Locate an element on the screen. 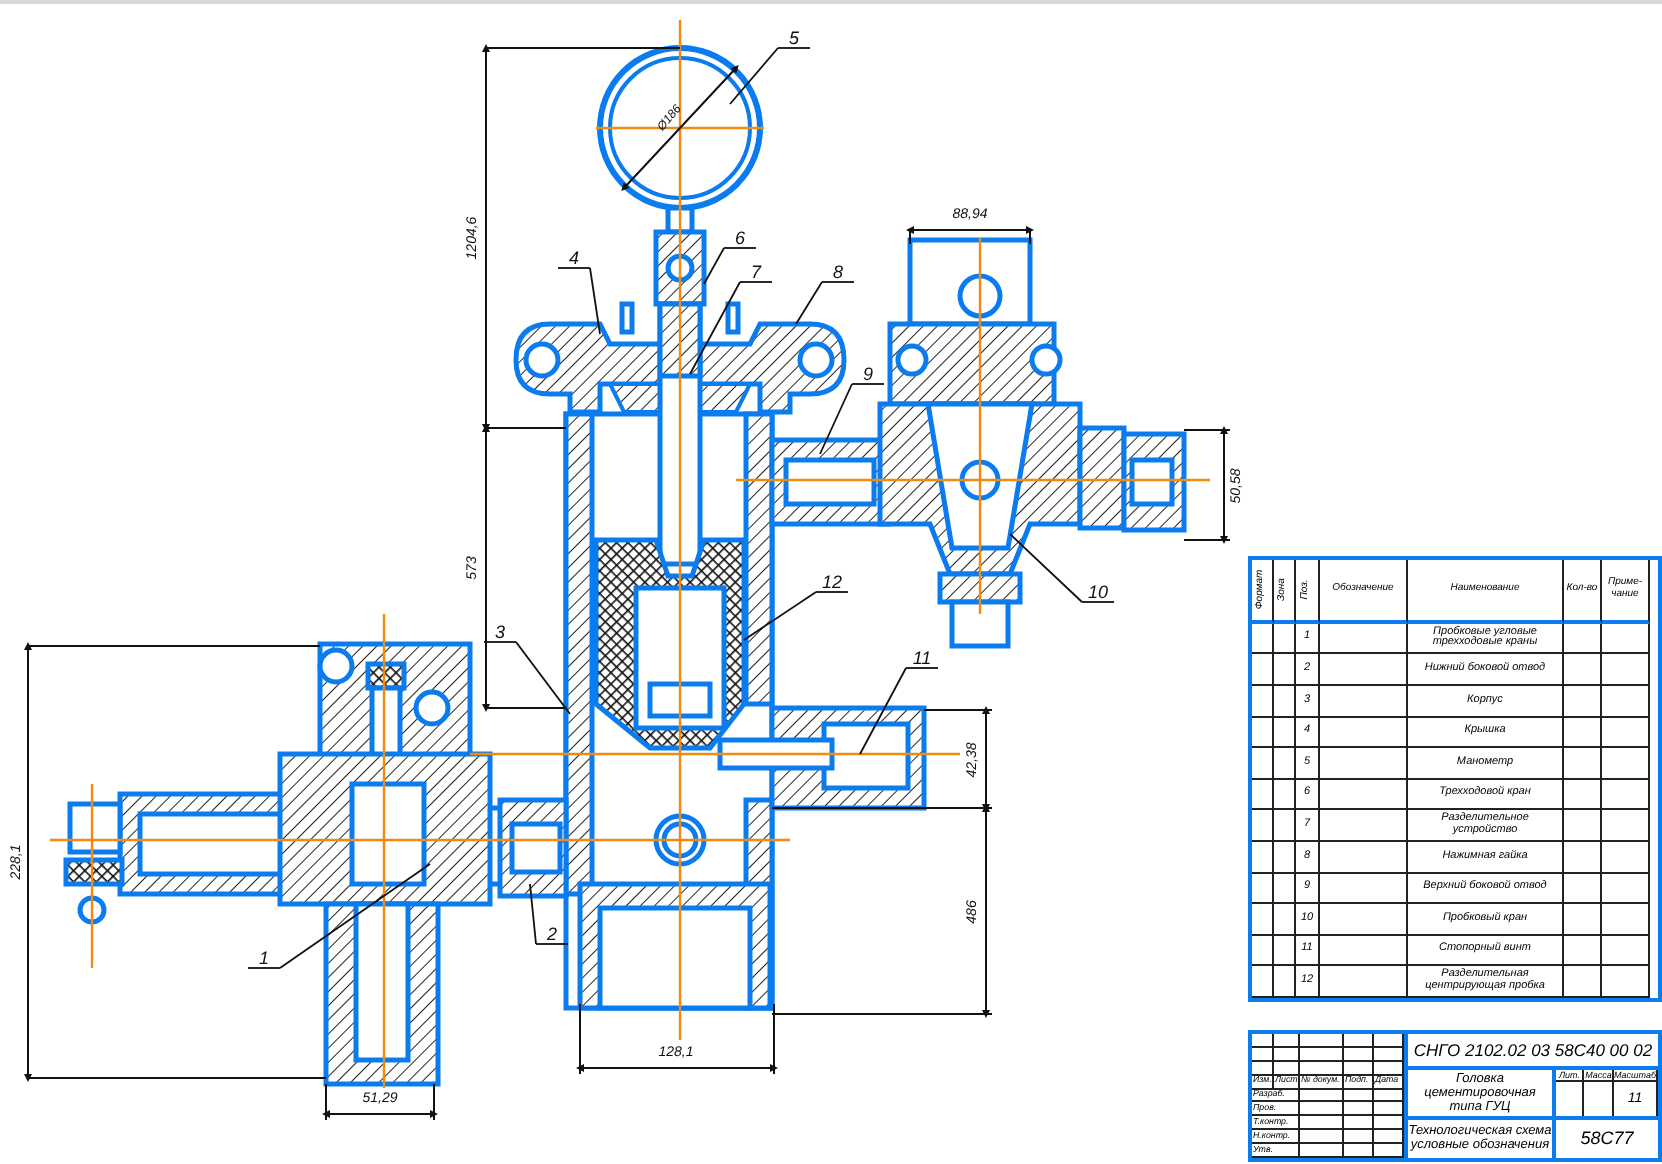 The height and width of the screenshot is (1164, 1662). position-number: 10 is located at coordinates (1098, 592).